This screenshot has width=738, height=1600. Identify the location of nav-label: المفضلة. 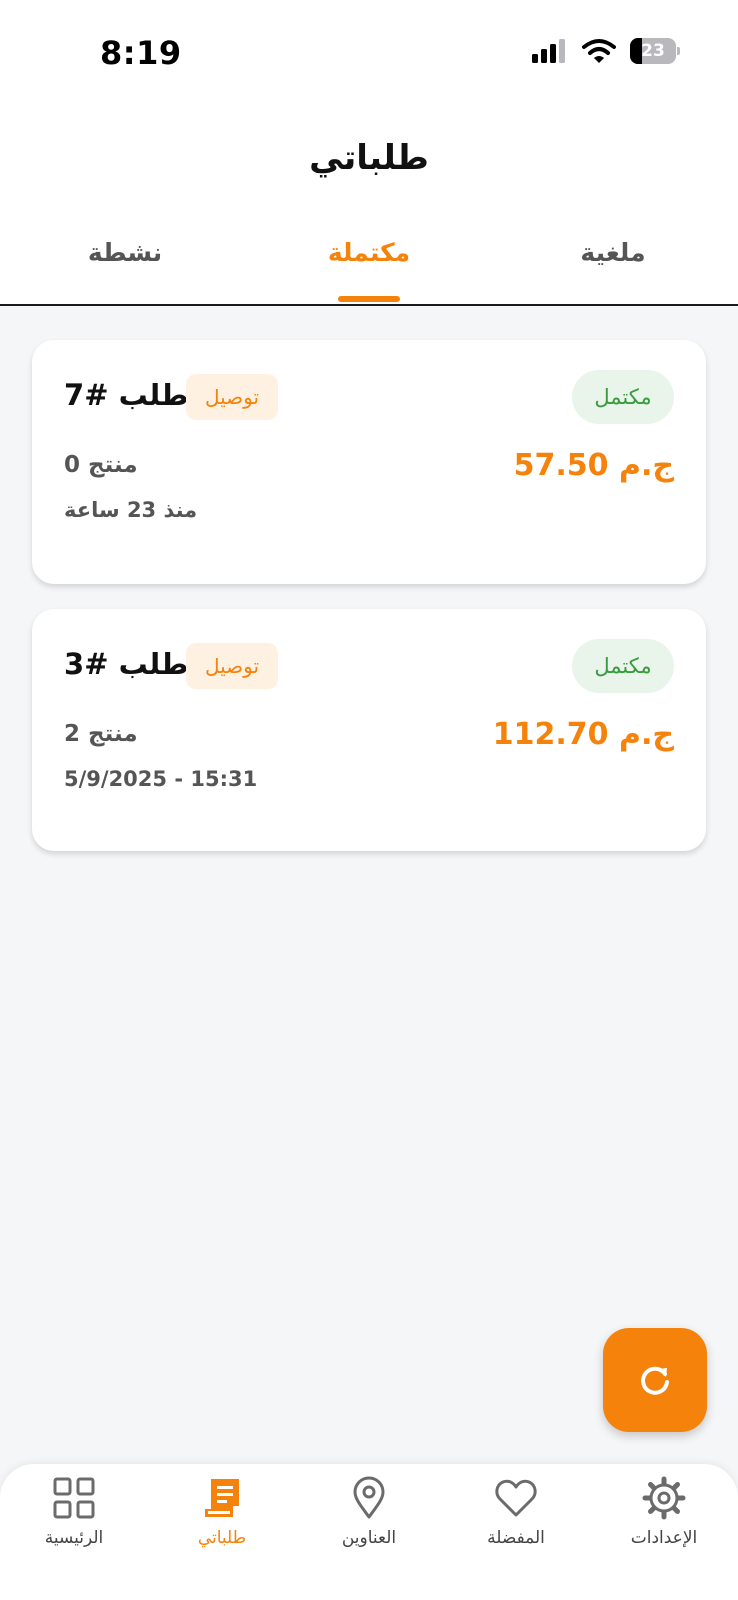
(516, 1538).